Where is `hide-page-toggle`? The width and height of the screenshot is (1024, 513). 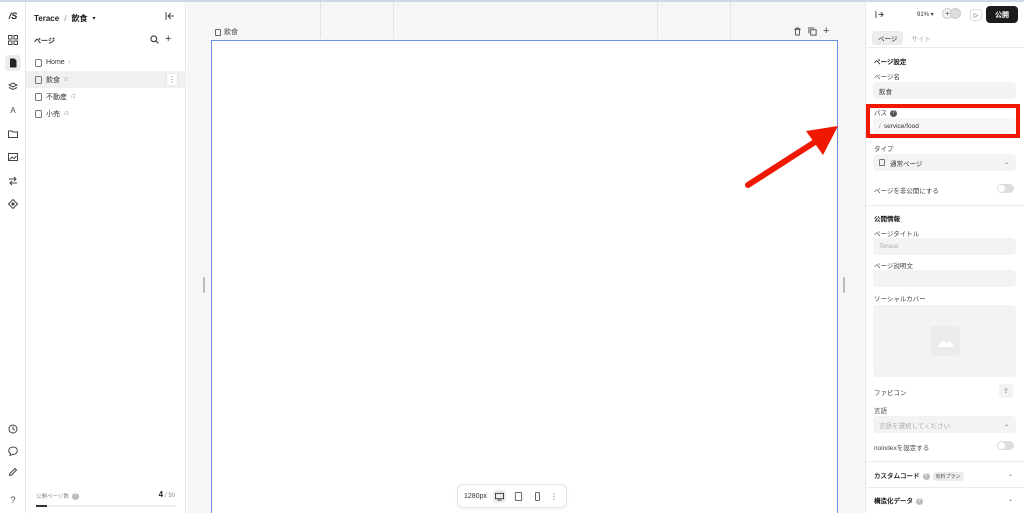
hide-page-toggle is located at coordinates (1005, 188).